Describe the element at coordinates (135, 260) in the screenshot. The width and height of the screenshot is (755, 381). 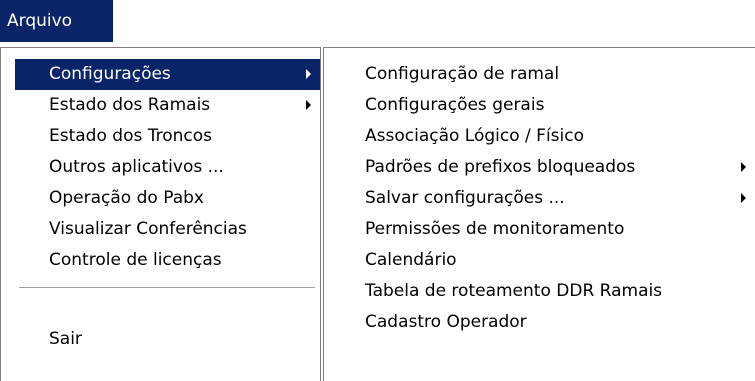
I see `menu-item-controle-de-licencas-label: Controle de licenças` at that location.